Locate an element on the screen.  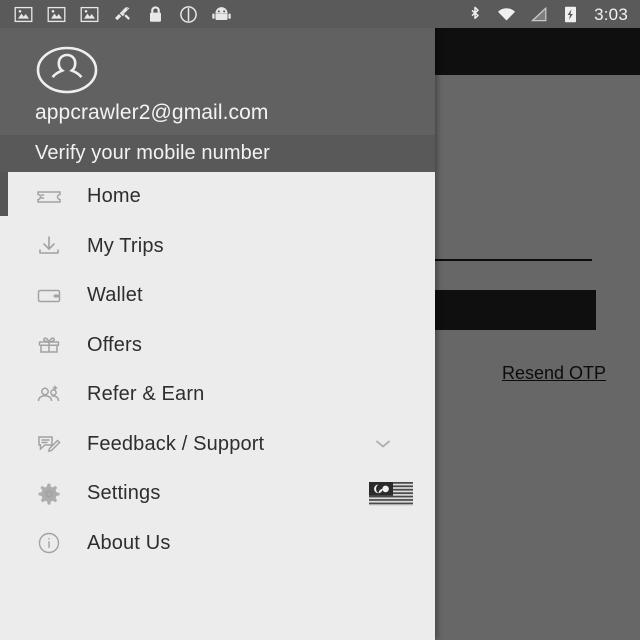
no-signal-icon is located at coordinates (538, 14).